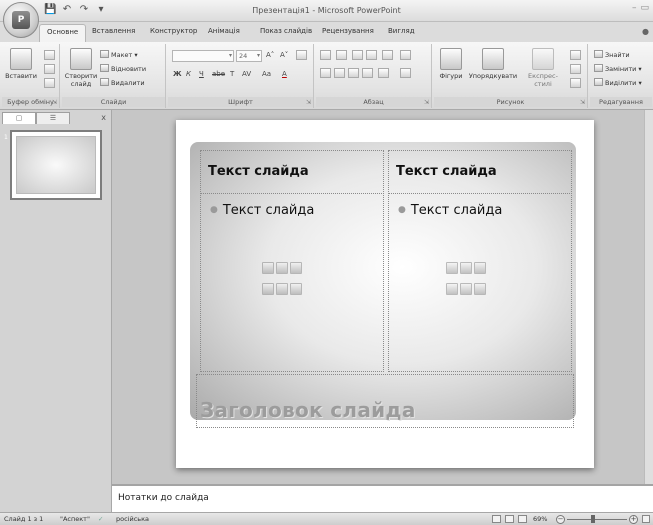 The width and height of the screenshot is (653, 525). What do you see at coordinates (246, 74) in the screenshot?
I see `char-spacing-button: AV` at bounding box center [246, 74].